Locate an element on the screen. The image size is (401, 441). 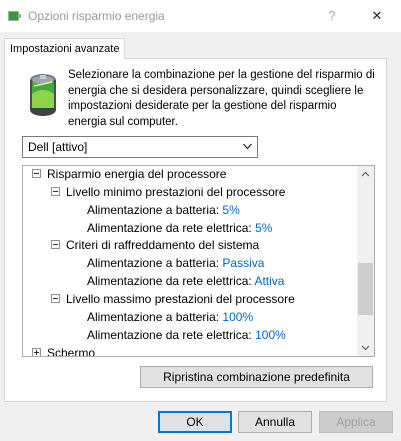
tree-setting-min-ac: Alimentazione da rete elettrica: 5% is located at coordinates (179, 228).